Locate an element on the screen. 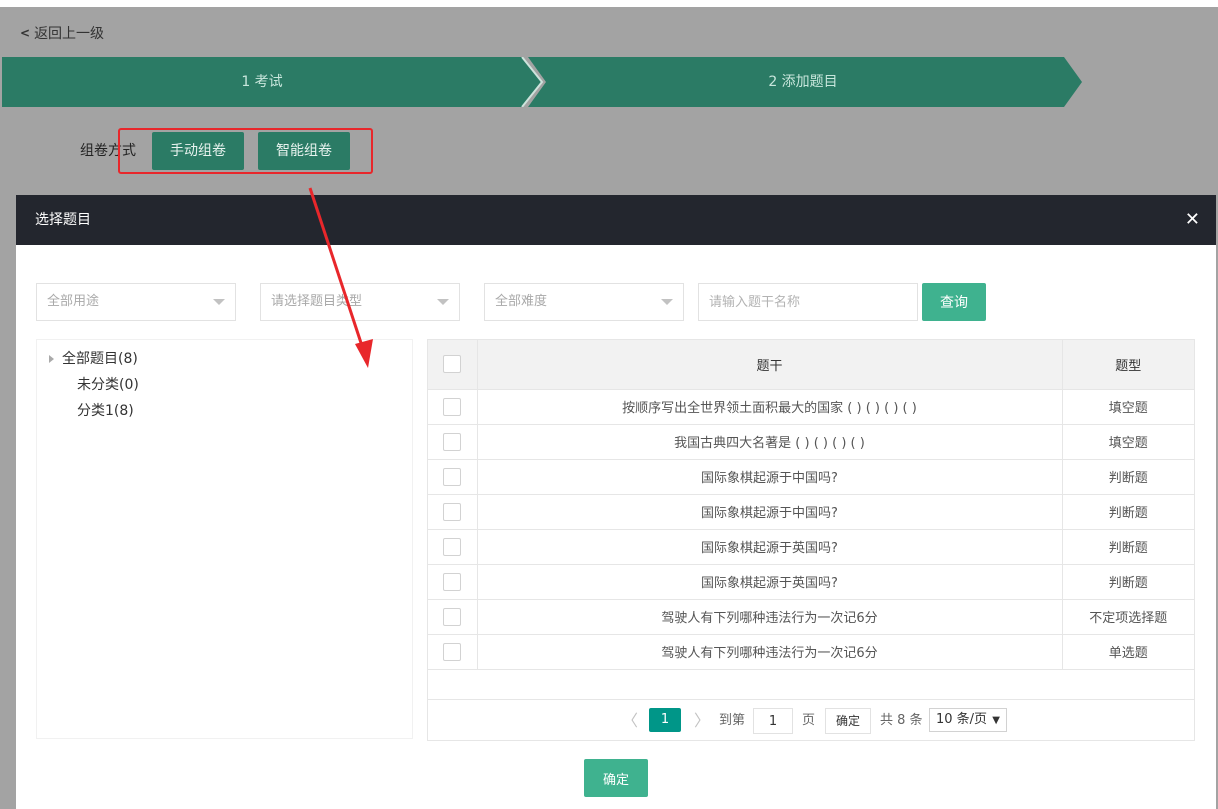  caret-down-icon: ▼ is located at coordinates (996, 720).